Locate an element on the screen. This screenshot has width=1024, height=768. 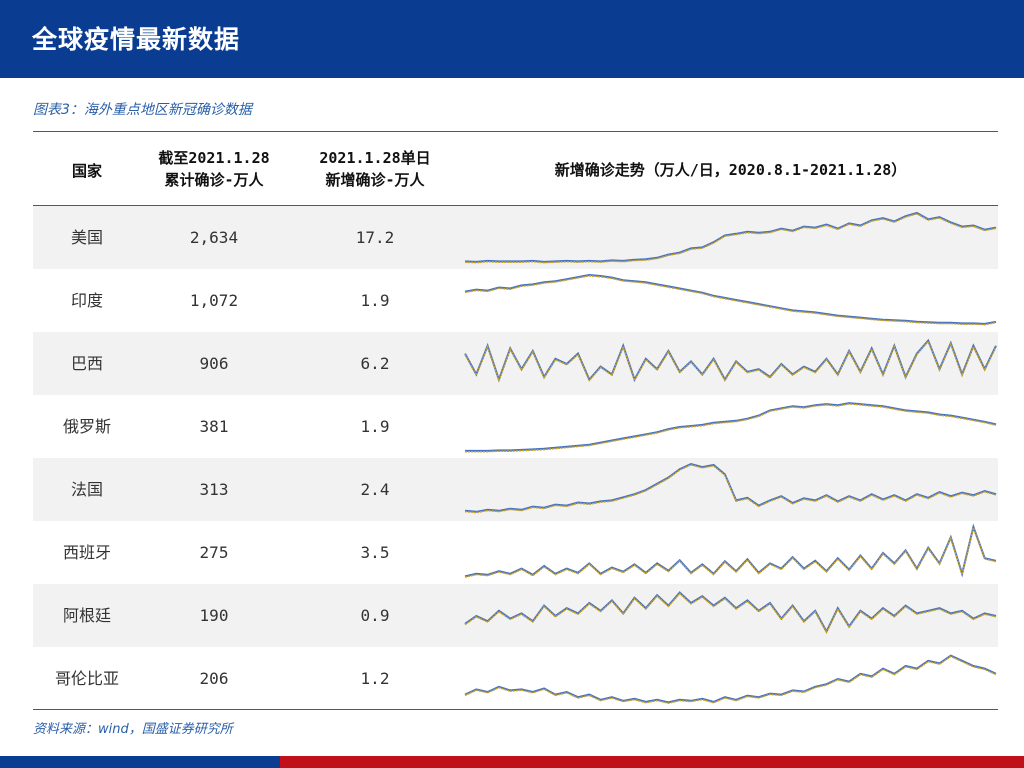
daily-new-cell: 1.2 is located at coordinates (375, 678).